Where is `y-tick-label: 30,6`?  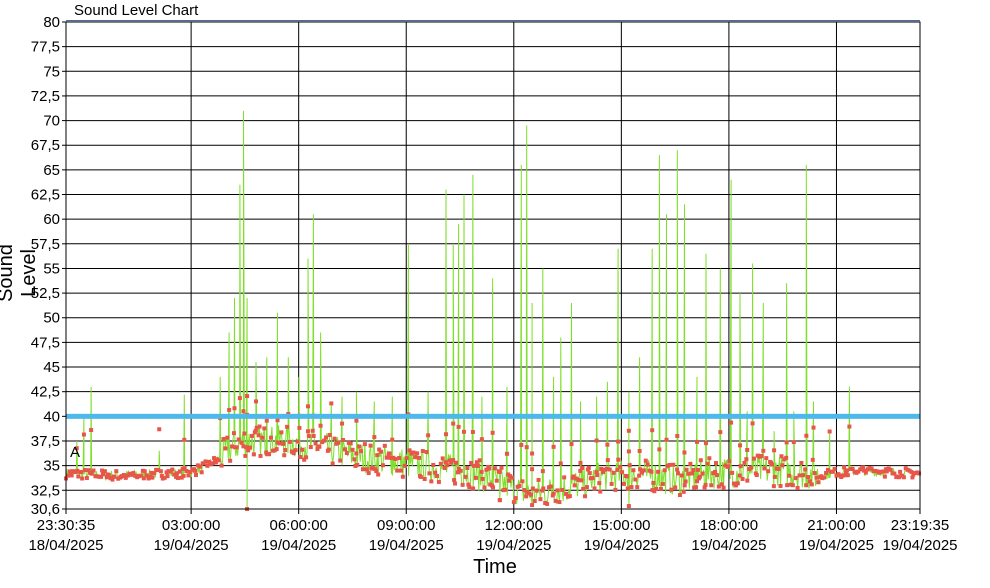
y-tick-label: 30,6 is located at coordinates (45, 509).